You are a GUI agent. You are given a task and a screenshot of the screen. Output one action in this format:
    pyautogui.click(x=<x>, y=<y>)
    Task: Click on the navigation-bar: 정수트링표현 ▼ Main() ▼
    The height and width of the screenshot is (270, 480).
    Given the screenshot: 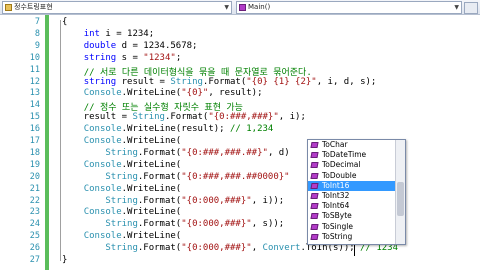 What is the action you would take?
    pyautogui.click(x=240, y=7)
    